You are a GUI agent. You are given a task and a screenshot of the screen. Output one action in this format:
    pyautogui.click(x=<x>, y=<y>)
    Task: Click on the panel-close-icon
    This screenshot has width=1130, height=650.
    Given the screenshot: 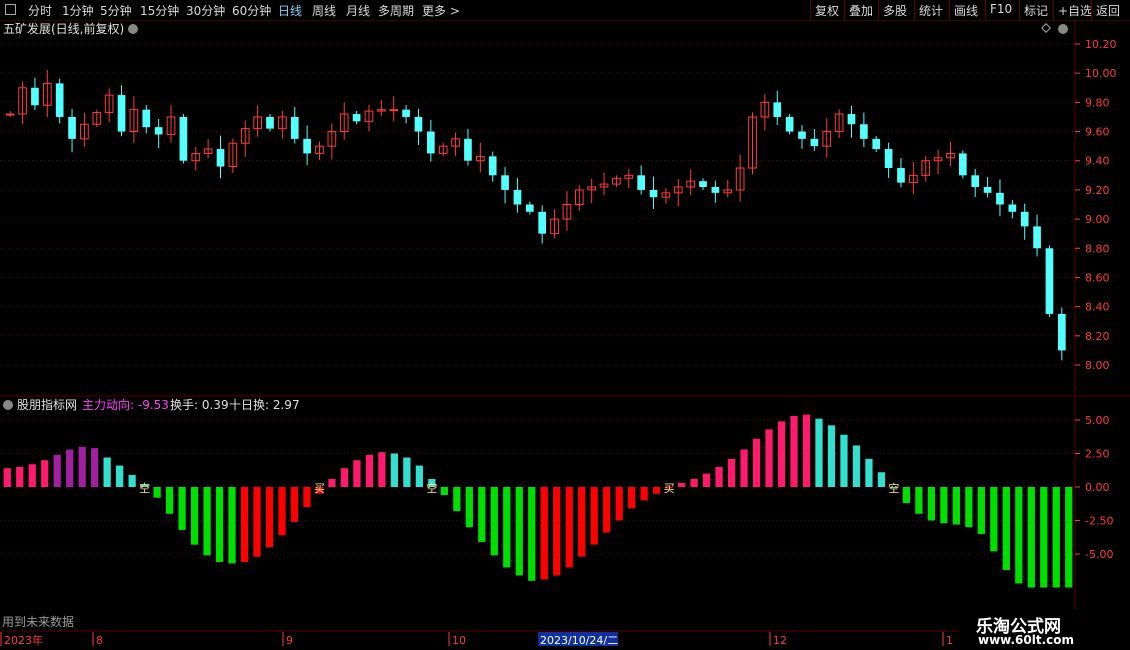 What is the action you would take?
    pyautogui.click(x=1063, y=29)
    